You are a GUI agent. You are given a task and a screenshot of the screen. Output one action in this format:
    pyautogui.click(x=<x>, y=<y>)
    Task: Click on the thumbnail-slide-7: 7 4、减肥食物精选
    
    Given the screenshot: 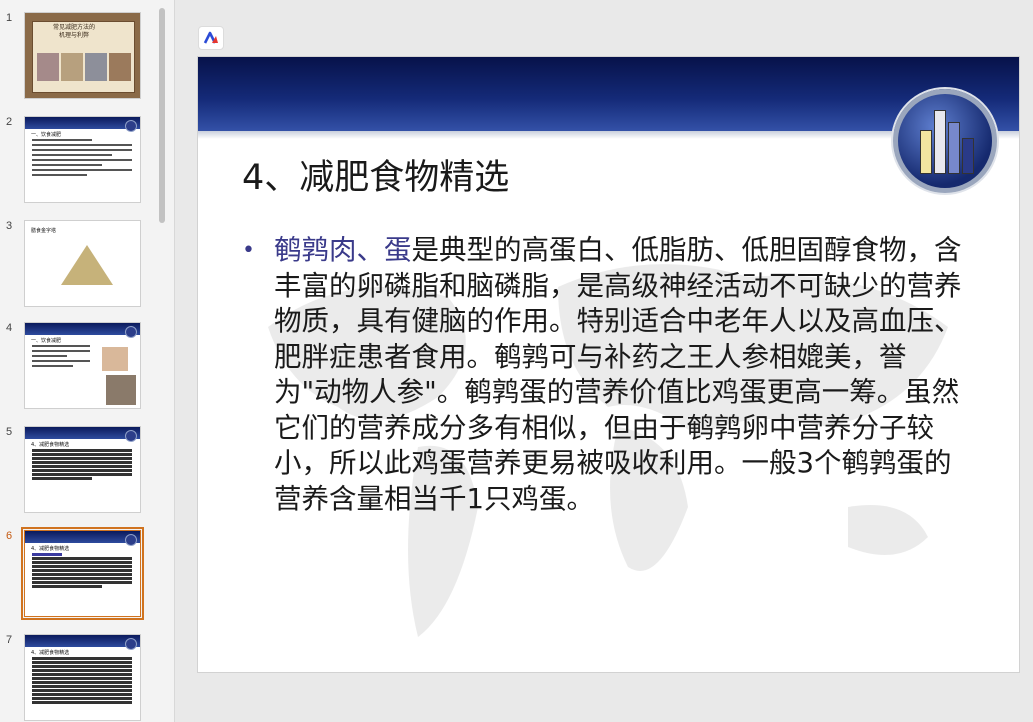 What is the action you would take?
    pyautogui.click(x=79, y=678)
    